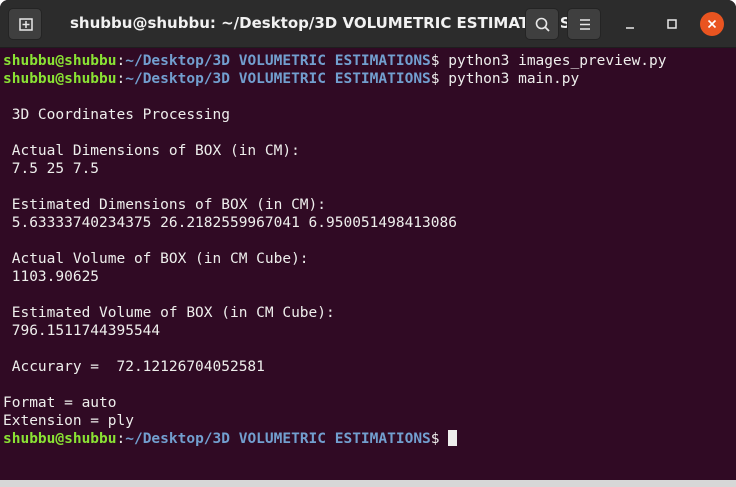  I want to click on text-cursor, so click(453, 438).